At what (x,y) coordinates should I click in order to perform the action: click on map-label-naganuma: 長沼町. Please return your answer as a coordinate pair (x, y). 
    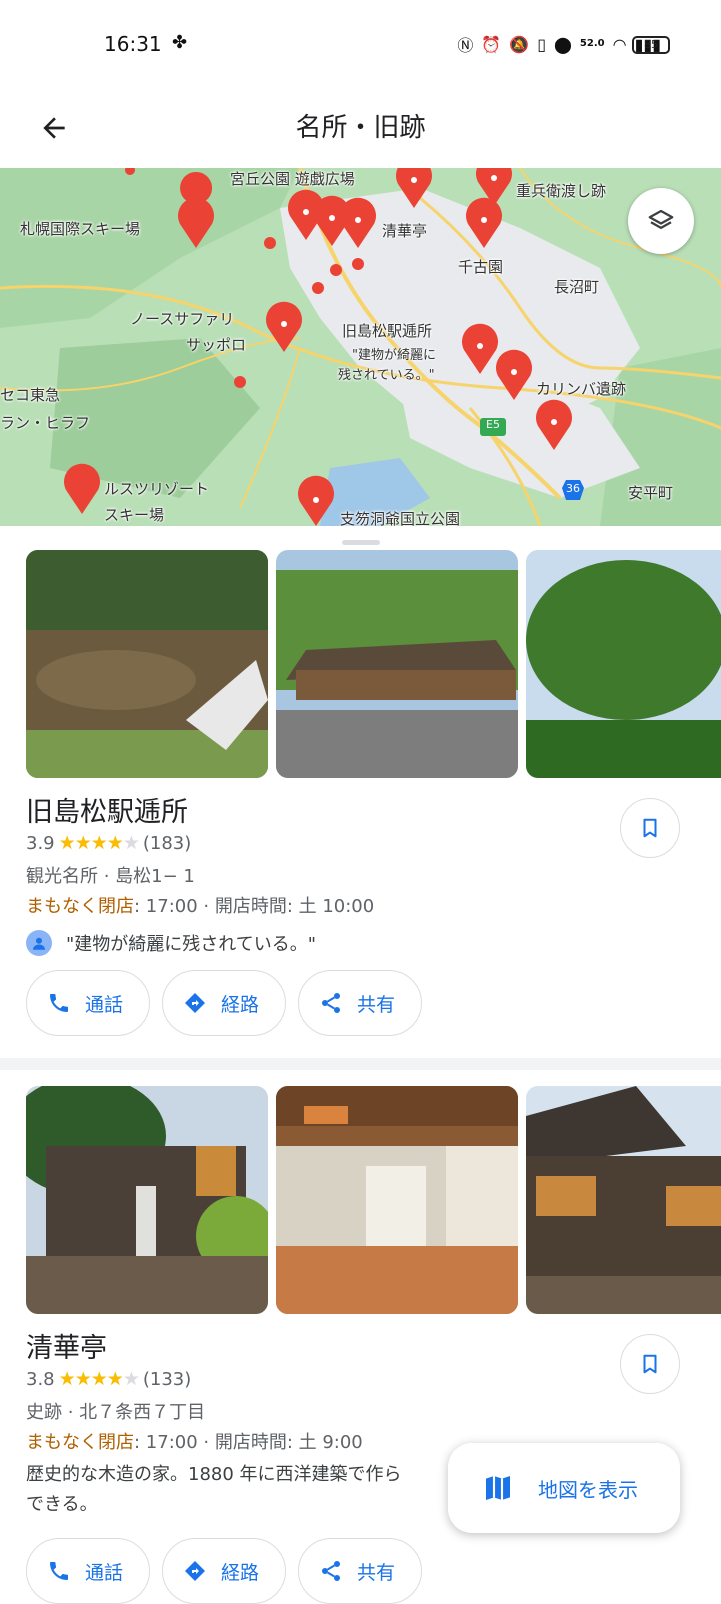
    Looking at the image, I should click on (577, 287).